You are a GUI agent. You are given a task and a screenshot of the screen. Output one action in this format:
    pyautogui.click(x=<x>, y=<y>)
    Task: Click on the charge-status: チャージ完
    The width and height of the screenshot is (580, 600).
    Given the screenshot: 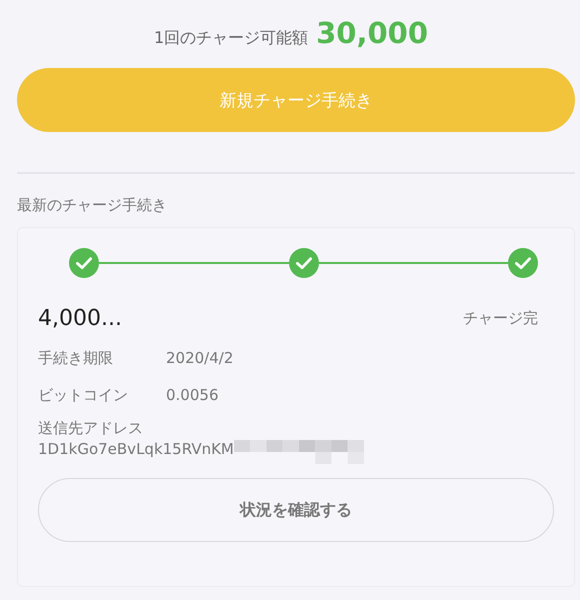 What is the action you would take?
    pyautogui.click(x=500, y=318)
    